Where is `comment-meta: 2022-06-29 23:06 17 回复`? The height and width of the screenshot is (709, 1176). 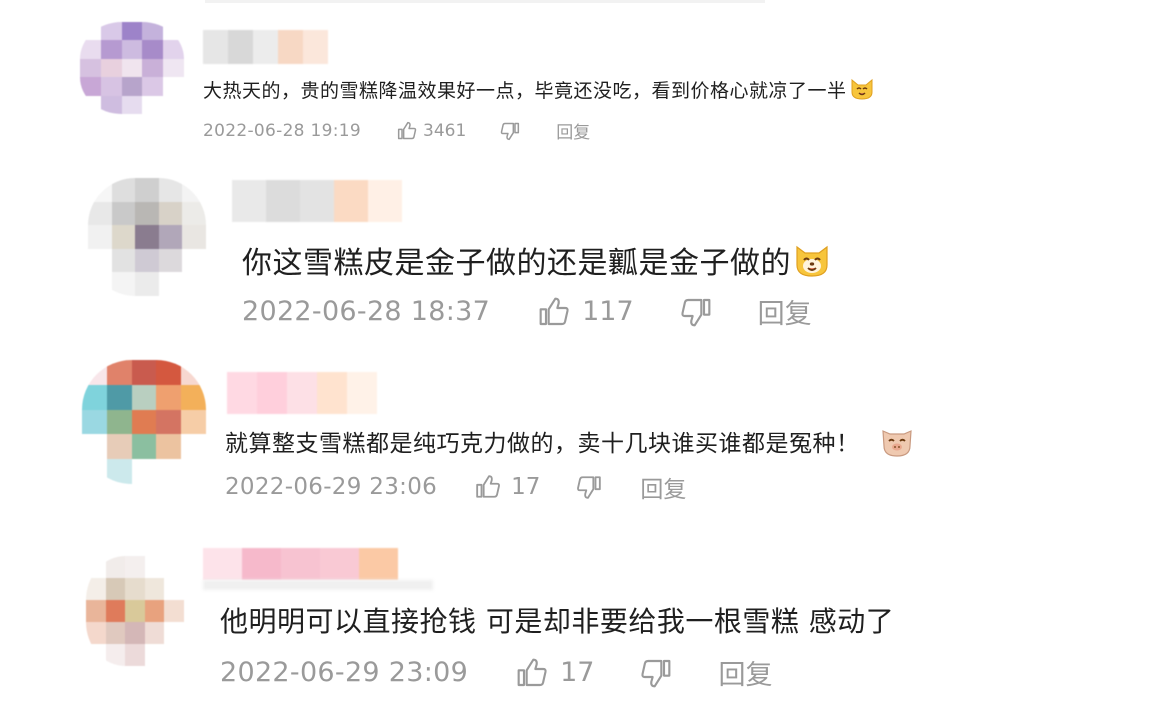 comment-meta: 2022-06-29 23:06 17 回复 is located at coordinates (455, 487).